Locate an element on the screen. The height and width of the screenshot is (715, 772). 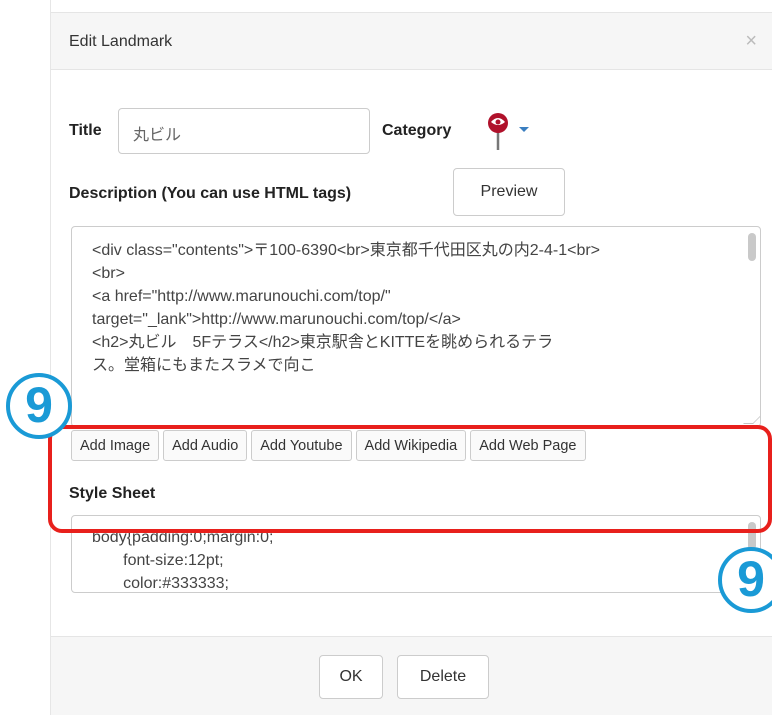
dialog-footer: OK Delete is located at coordinates (411, 675).